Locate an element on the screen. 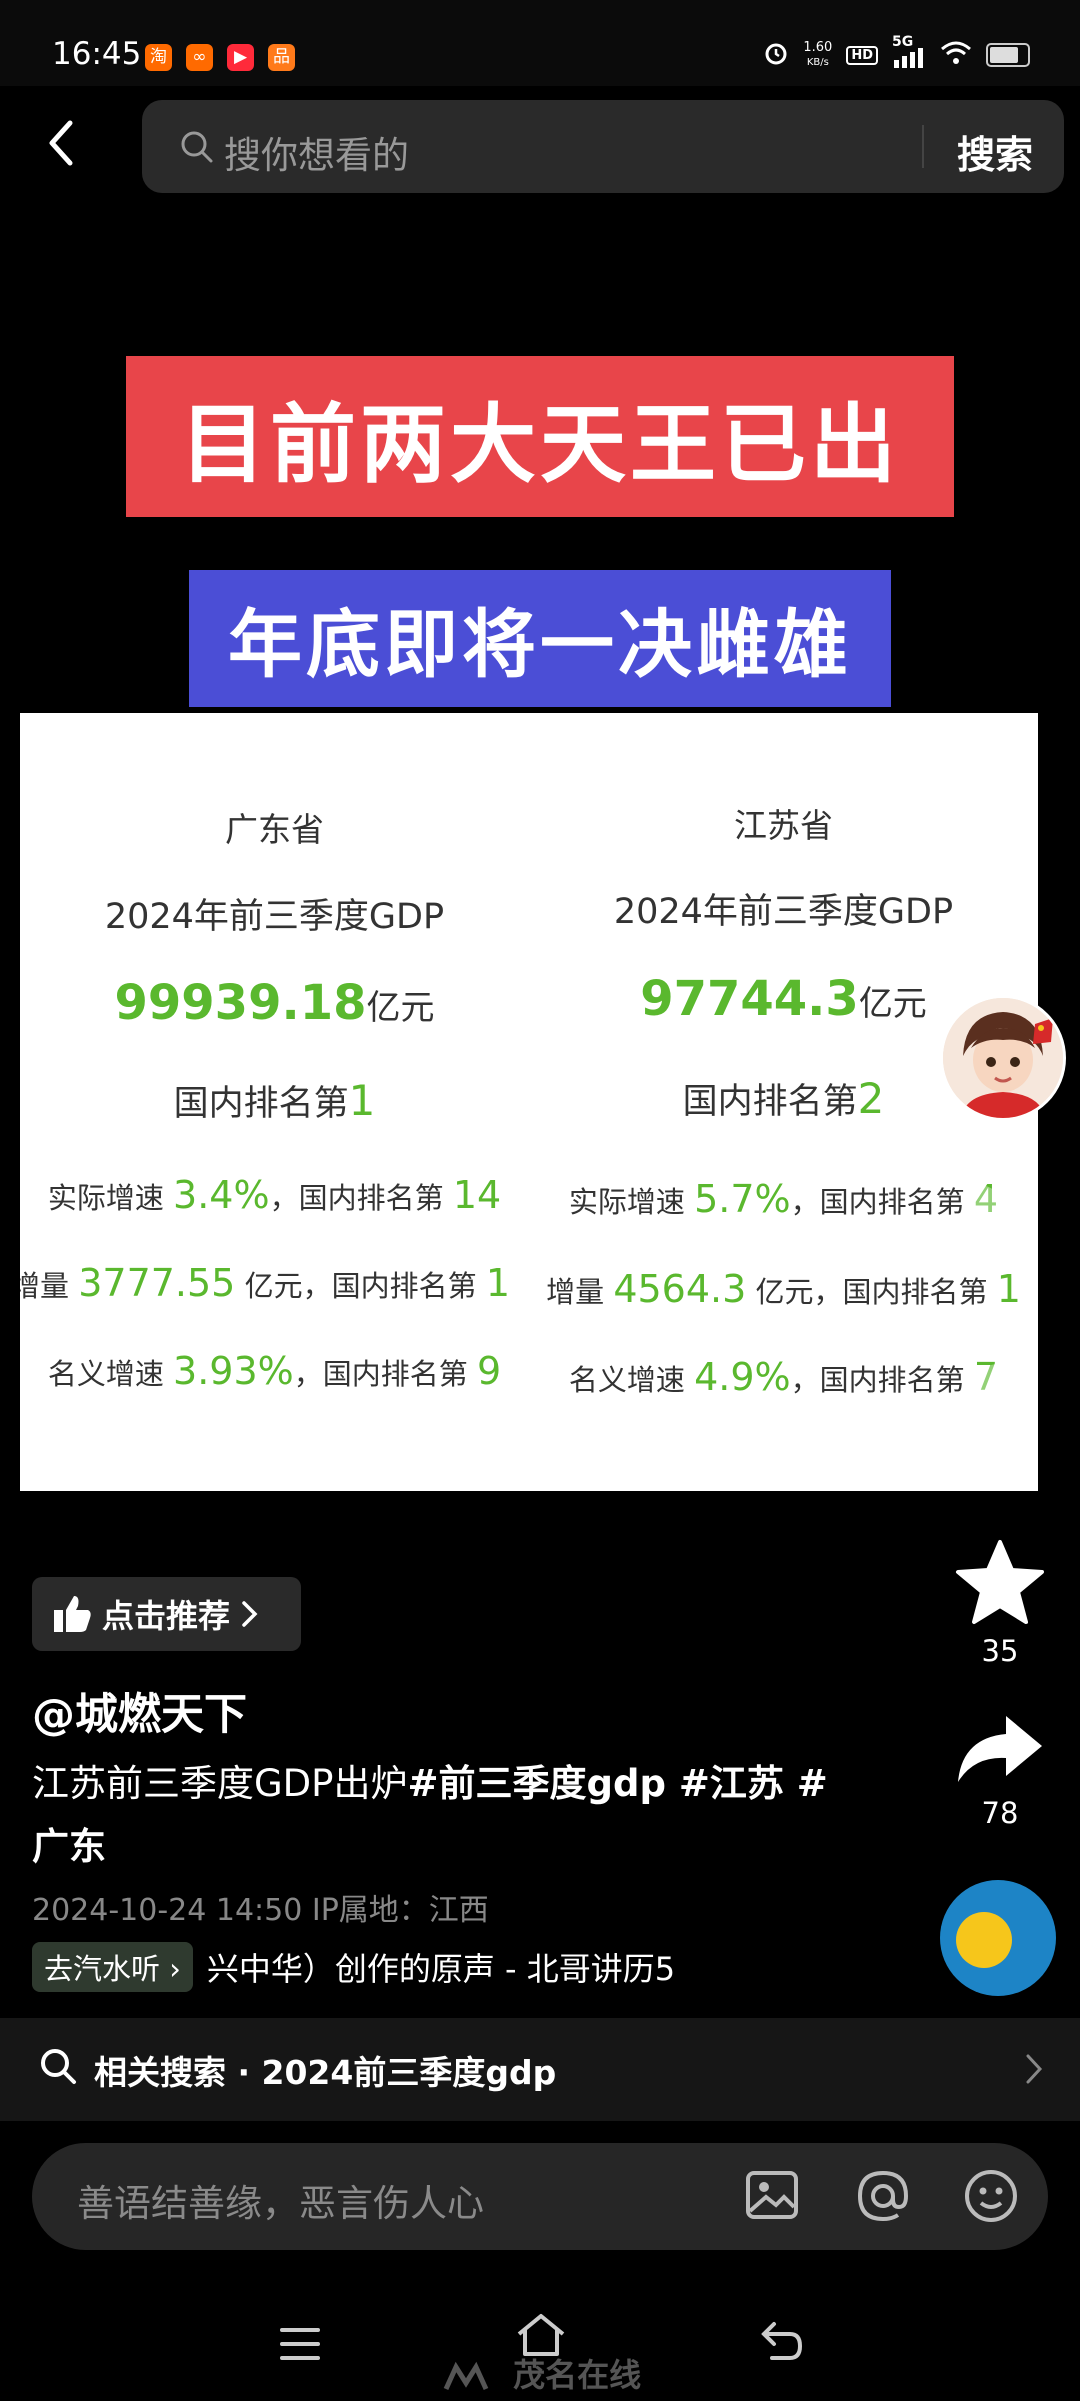 This screenshot has height=2401, width=1080. net-speed: 1.60 KB/s is located at coordinates (818, 53).